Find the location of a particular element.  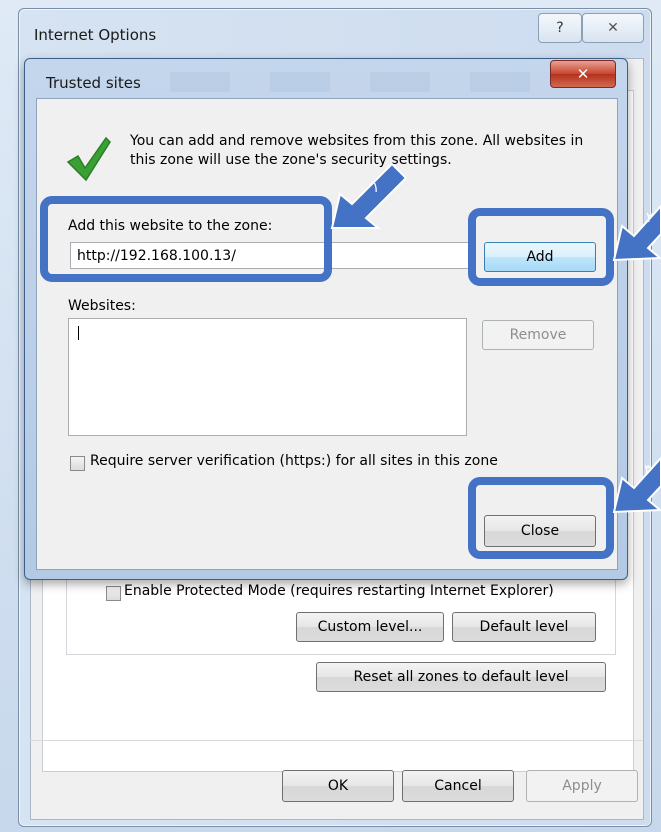

question-mark-icon: ? is located at coordinates (560, 28).